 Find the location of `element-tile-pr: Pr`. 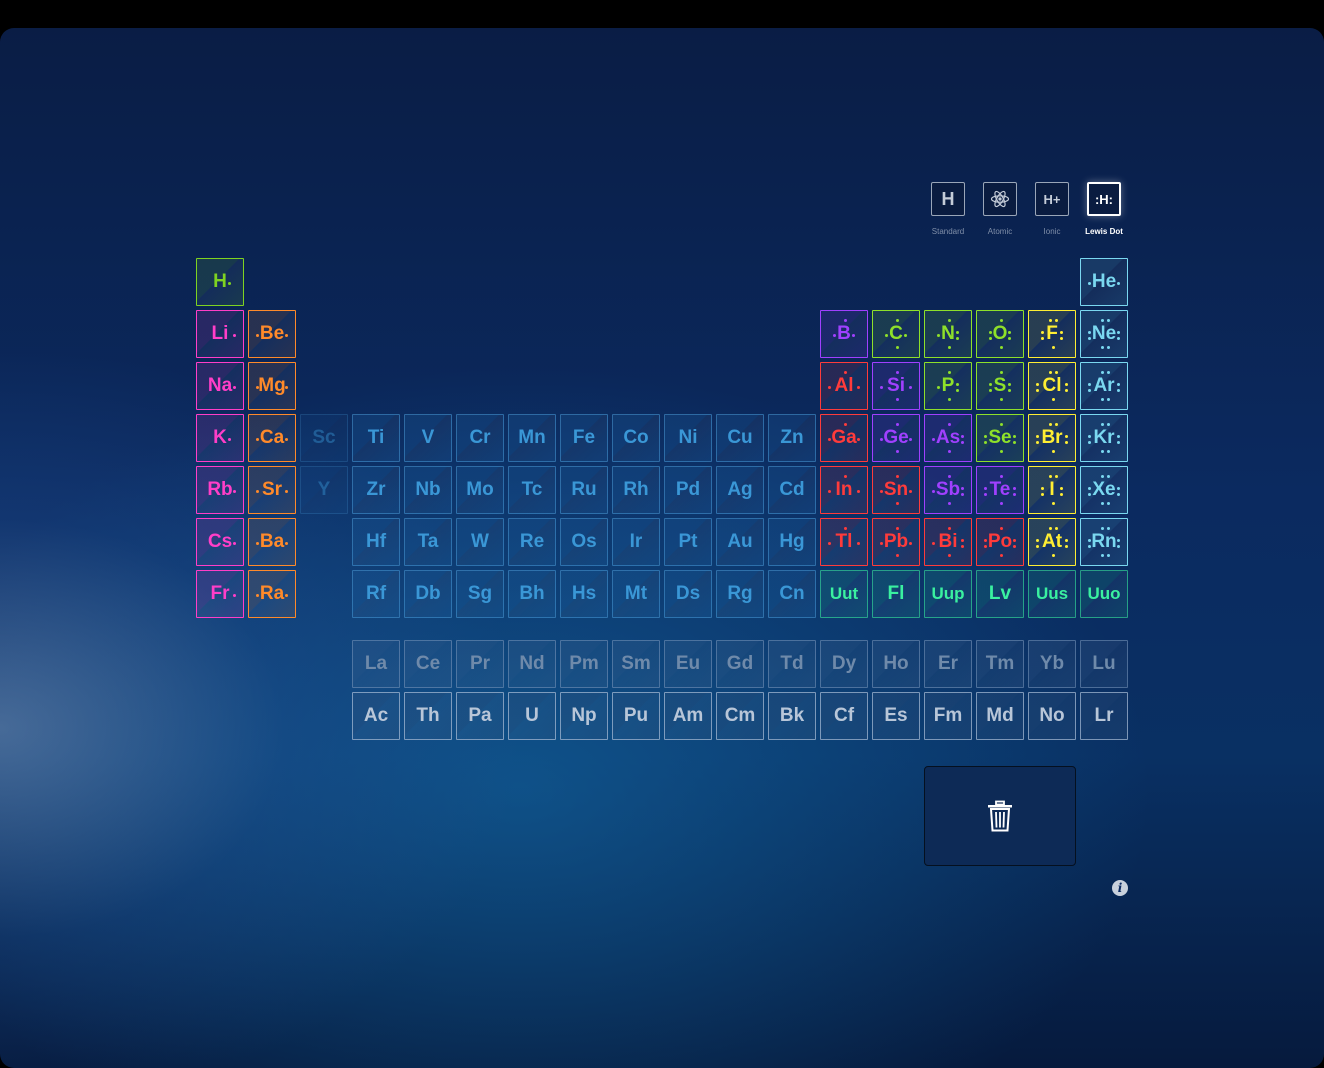

element-tile-pr: Pr is located at coordinates (480, 664).